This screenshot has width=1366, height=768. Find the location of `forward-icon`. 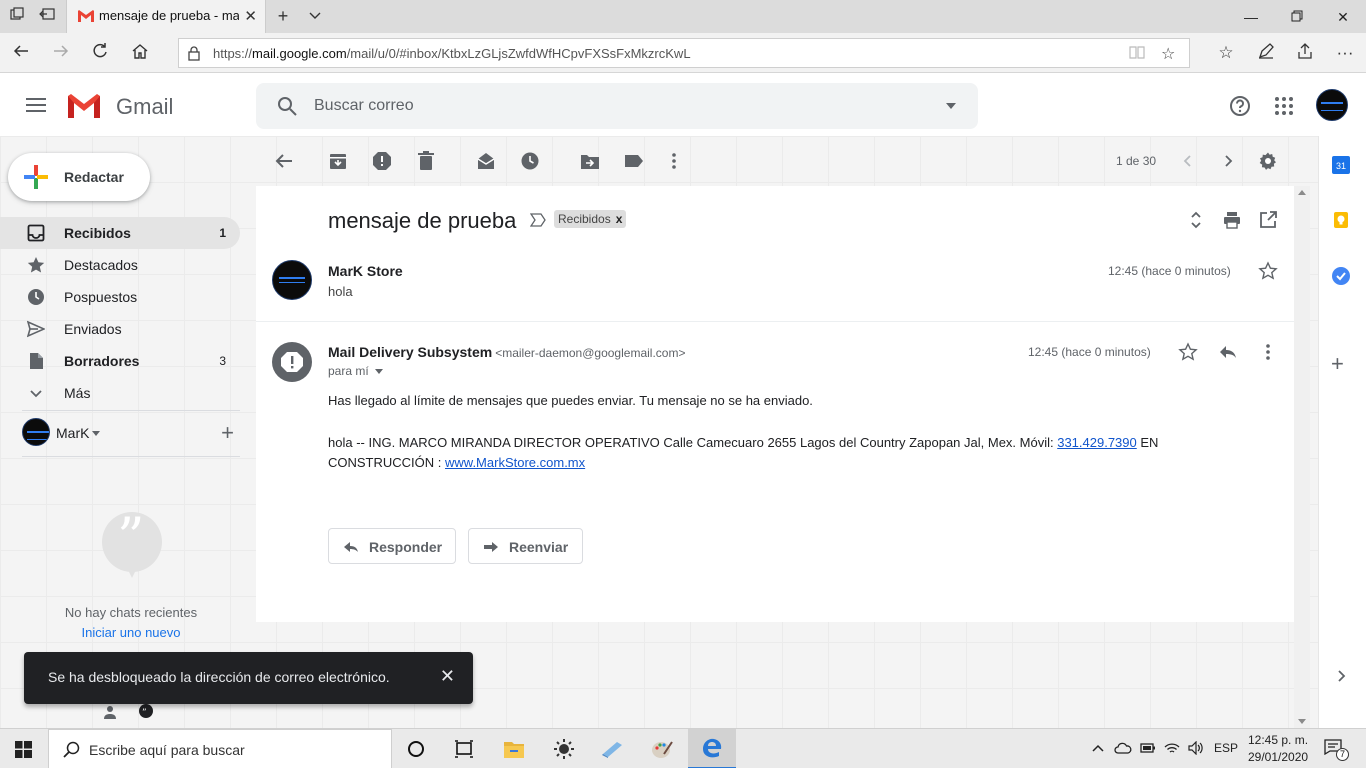

forward-icon is located at coordinates (61, 53).